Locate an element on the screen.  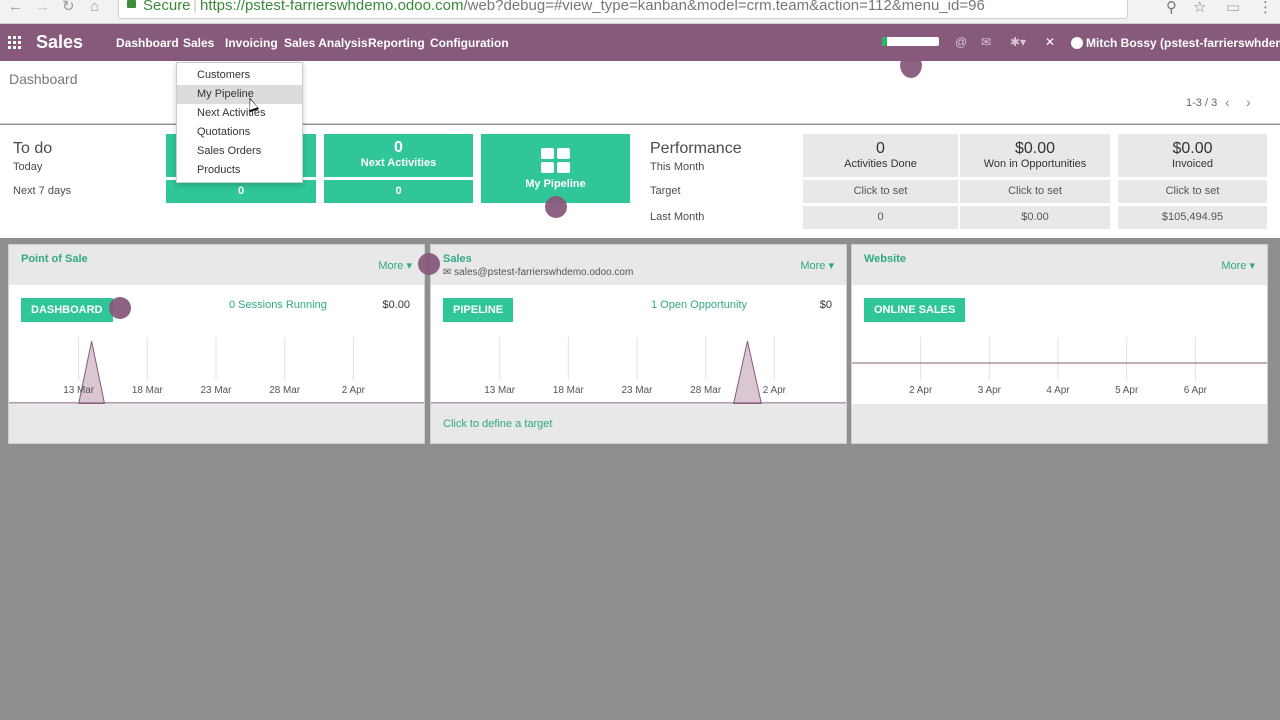
menu-invoicing: Invoicing is located at coordinates (251, 43).